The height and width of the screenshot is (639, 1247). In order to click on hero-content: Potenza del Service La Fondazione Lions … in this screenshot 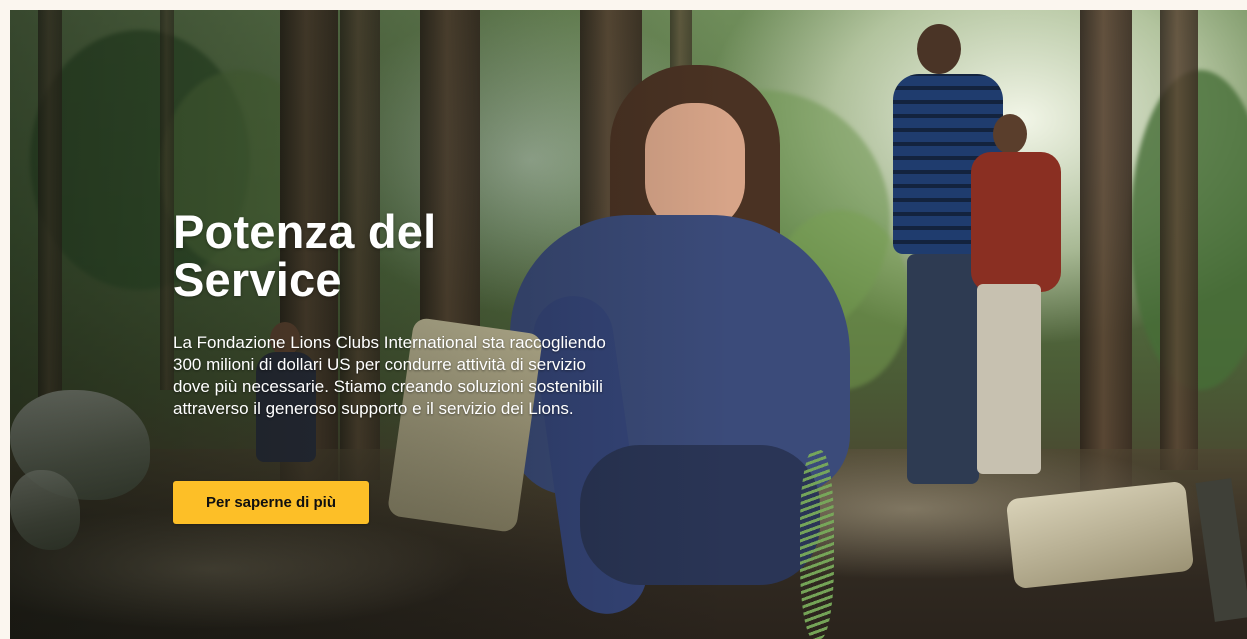, I will do `click(403, 314)`.